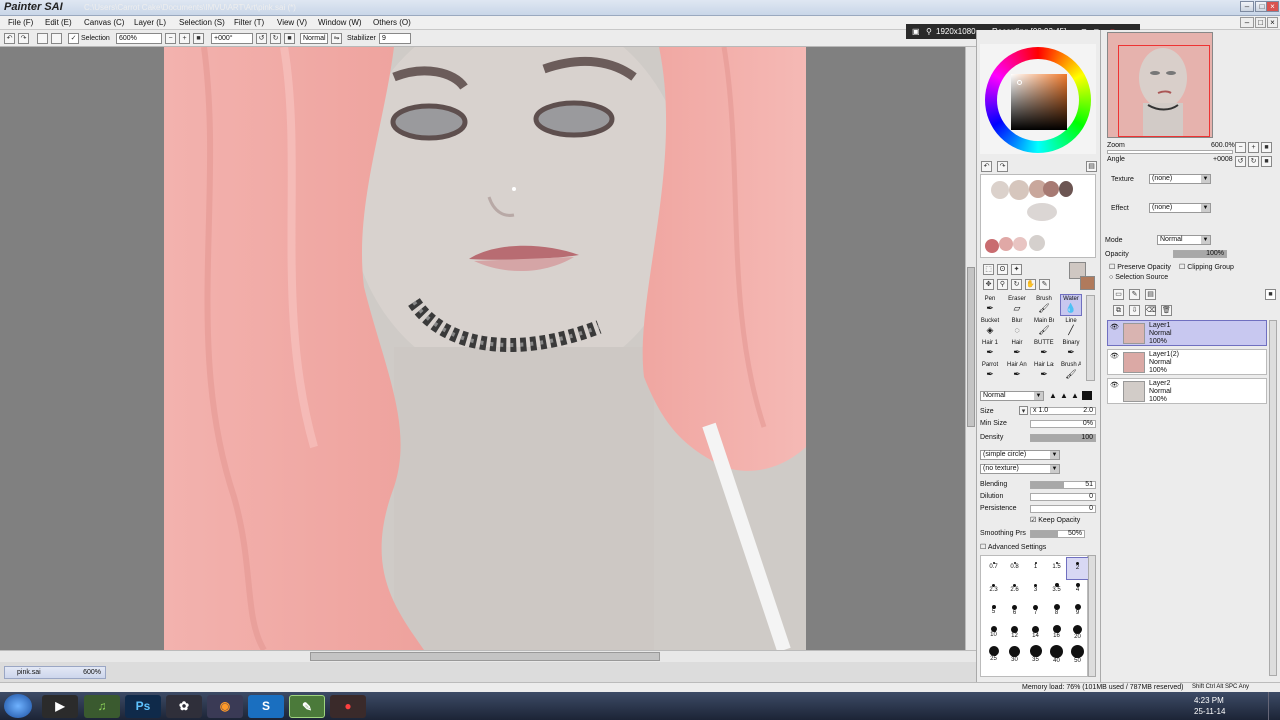 This screenshot has height=720, width=1280. Describe the element at coordinates (485, 656) in the screenshot. I see `horizontal-scroll-thumb` at that location.